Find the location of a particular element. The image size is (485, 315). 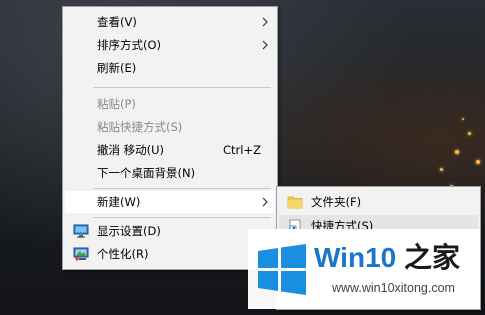

folder-icon is located at coordinates (295, 202).